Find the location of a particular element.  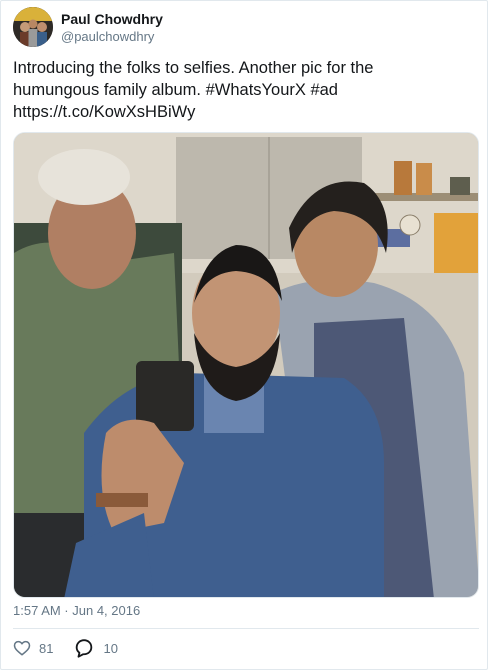

tweet-header: Paul Chowdhry @paulchowdhry is located at coordinates (88, 27).